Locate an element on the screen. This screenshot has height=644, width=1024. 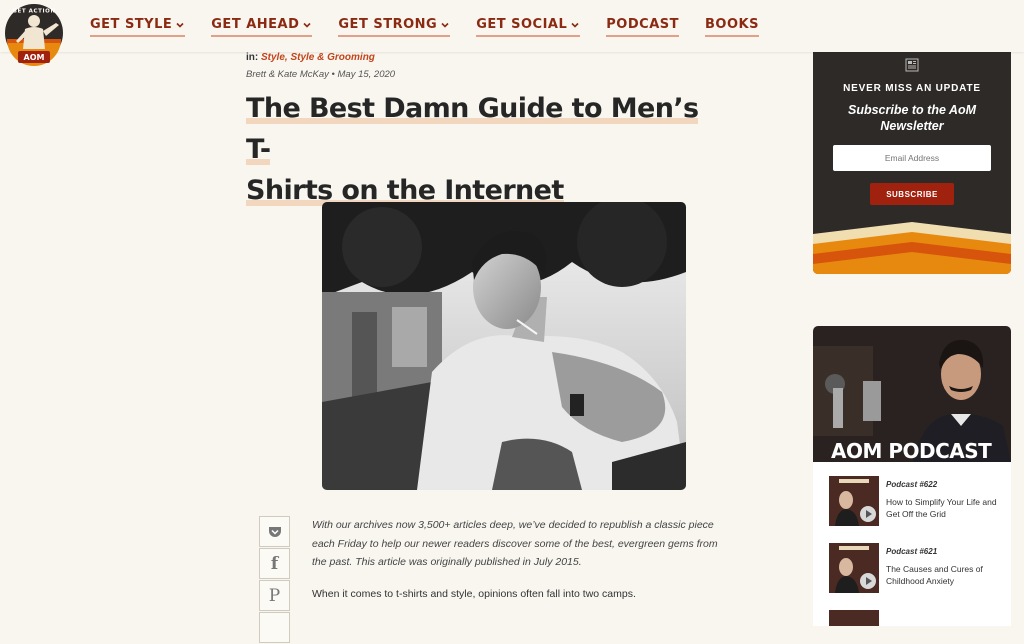
newsletter-heading-line-1: Subscribe to the AoM is located at coordinates (911, 110).